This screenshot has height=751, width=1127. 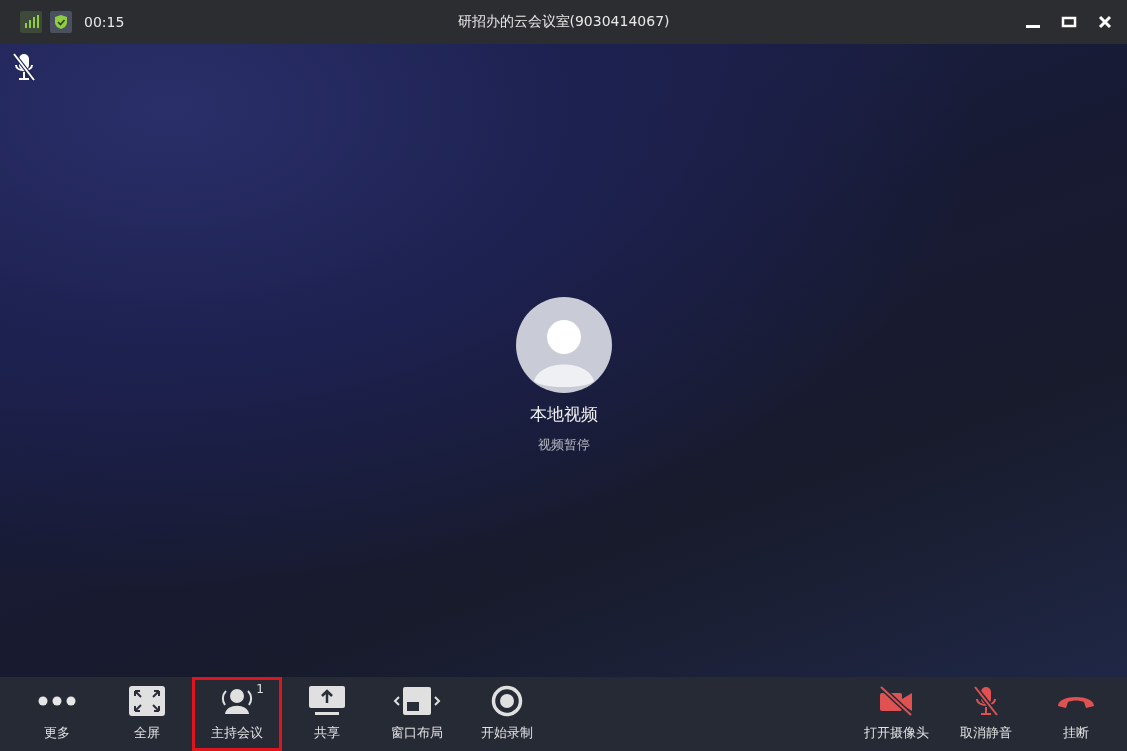 I want to click on toolbar-button: 打开摄像头, so click(x=896, y=714).